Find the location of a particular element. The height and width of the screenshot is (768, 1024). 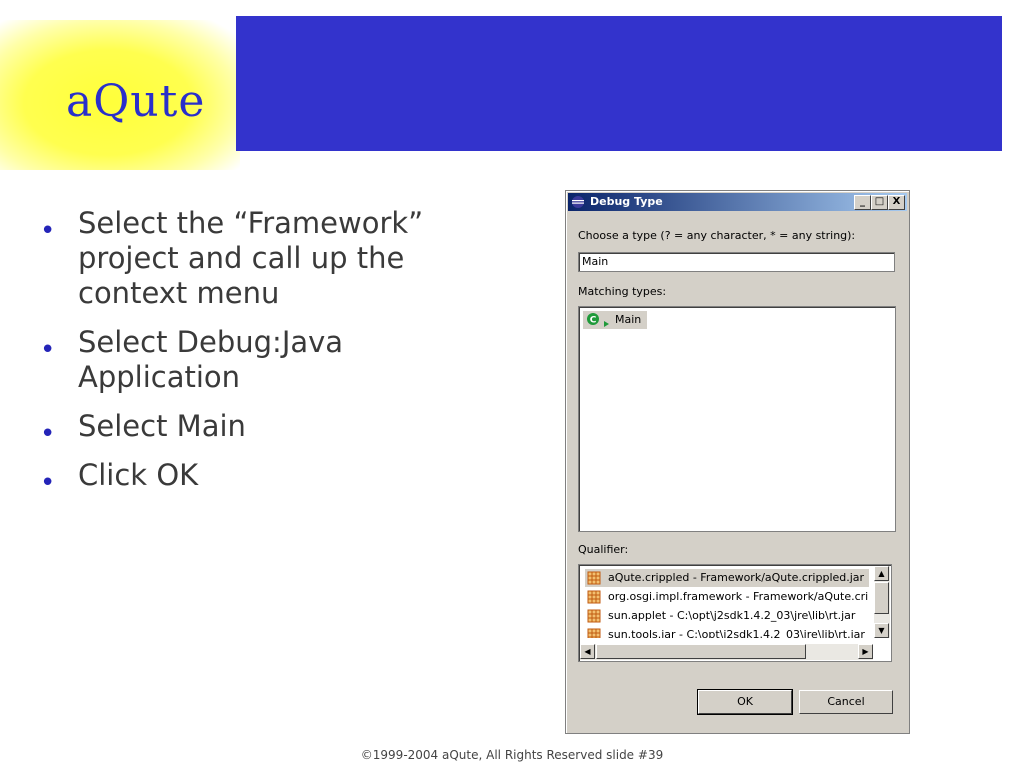

vertical-scrollbar: ▲ ▼ is located at coordinates (882, 602).